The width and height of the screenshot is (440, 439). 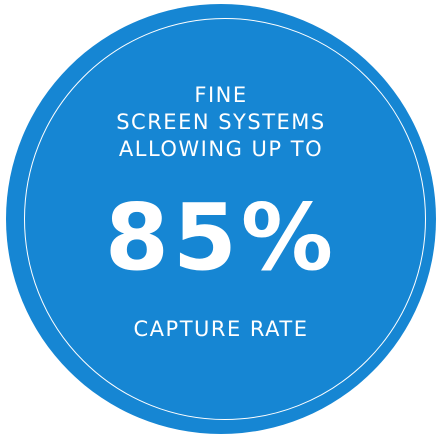 What do you see at coordinates (221, 149) in the screenshot?
I see `headline-line-3: ALLOWING UP TO` at bounding box center [221, 149].